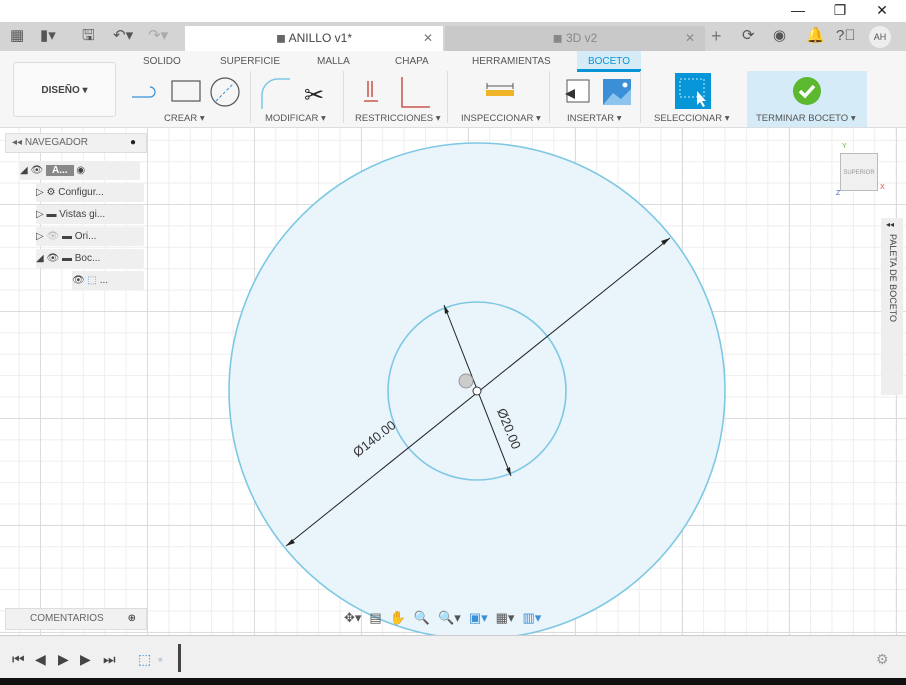 The image size is (906, 685). Describe the element at coordinates (160, 659) in the screenshot. I see `timeline-feature-icon: ▪` at that location.